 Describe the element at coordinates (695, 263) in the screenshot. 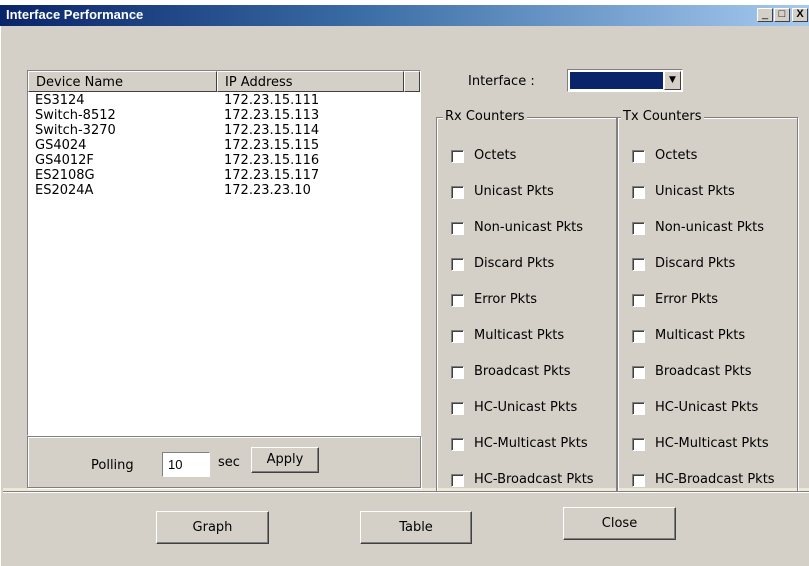

I see `tx-checkbox-label: Discard Pkts` at that location.